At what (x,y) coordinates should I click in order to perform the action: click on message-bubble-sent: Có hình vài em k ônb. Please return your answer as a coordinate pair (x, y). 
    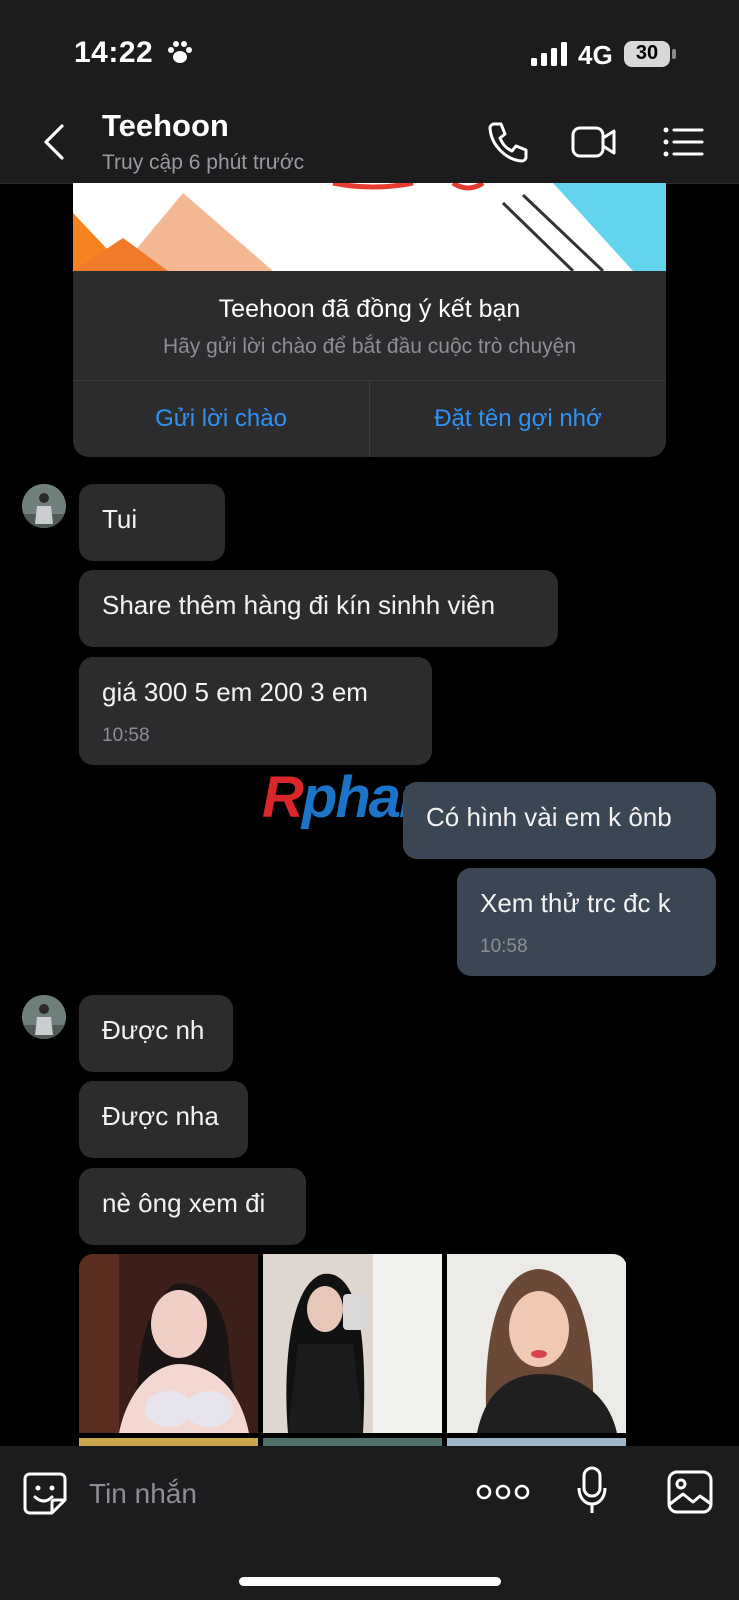
    Looking at the image, I should click on (559, 820).